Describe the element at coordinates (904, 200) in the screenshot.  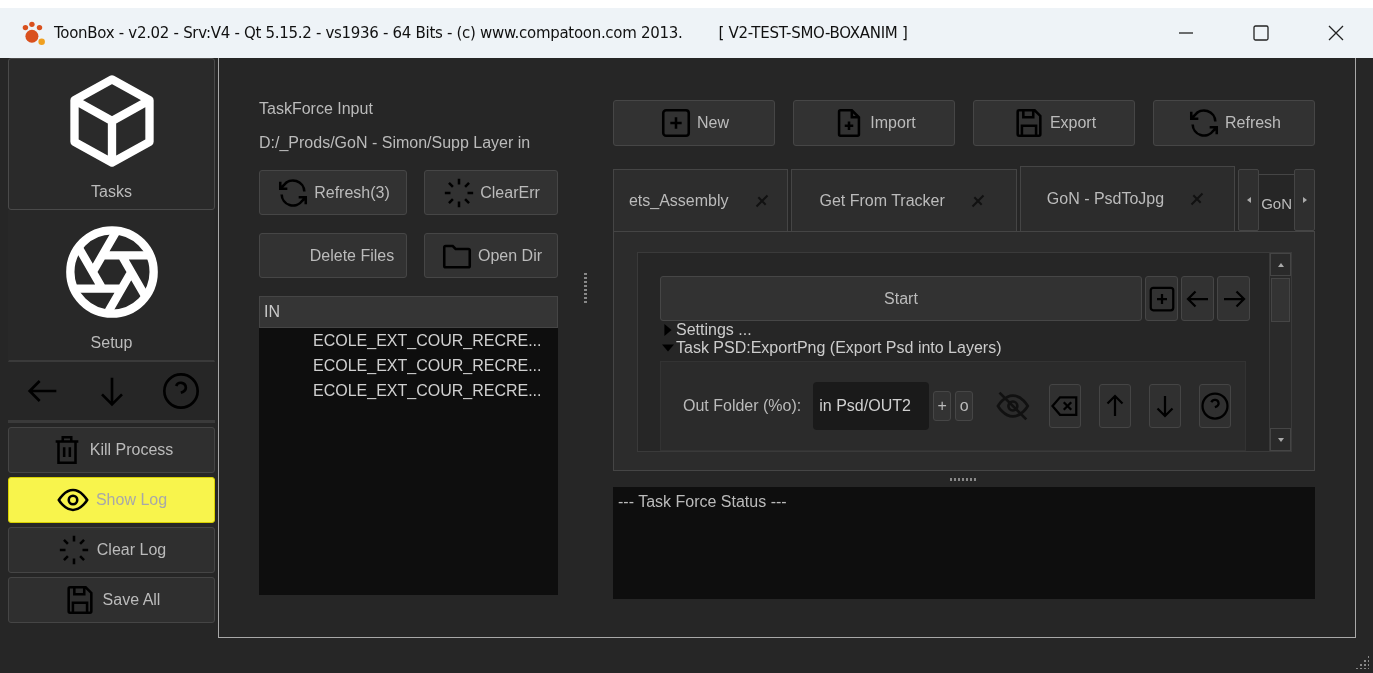
I see `tab: Get From Tracker` at that location.